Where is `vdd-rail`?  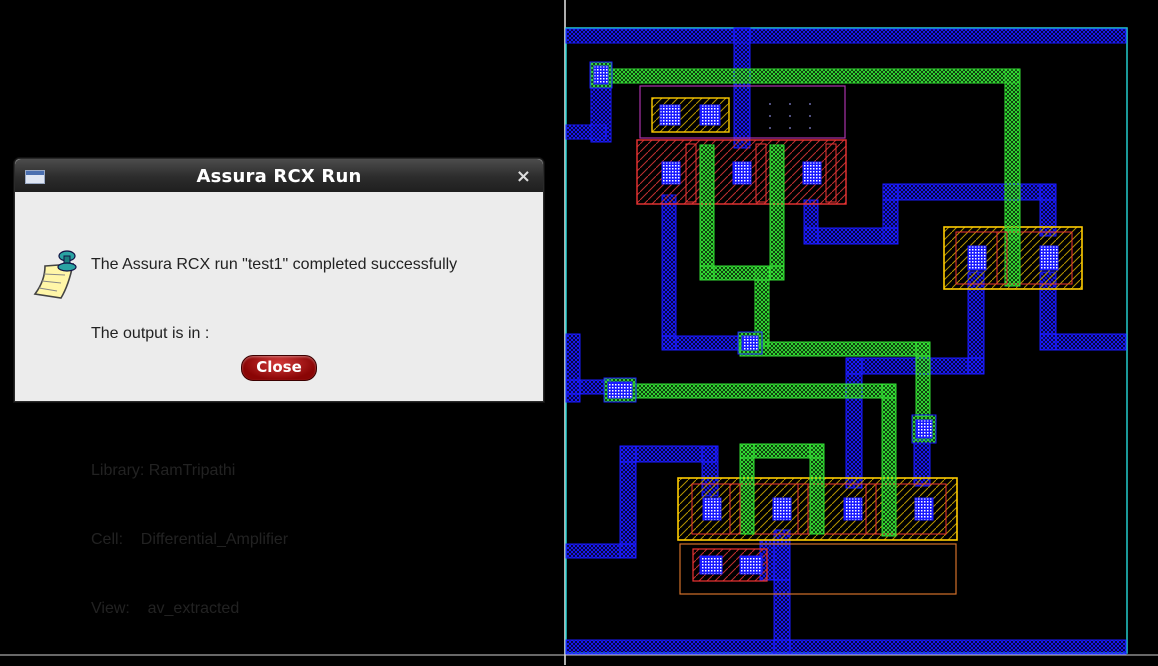
vdd-rail is located at coordinates (846, 36).